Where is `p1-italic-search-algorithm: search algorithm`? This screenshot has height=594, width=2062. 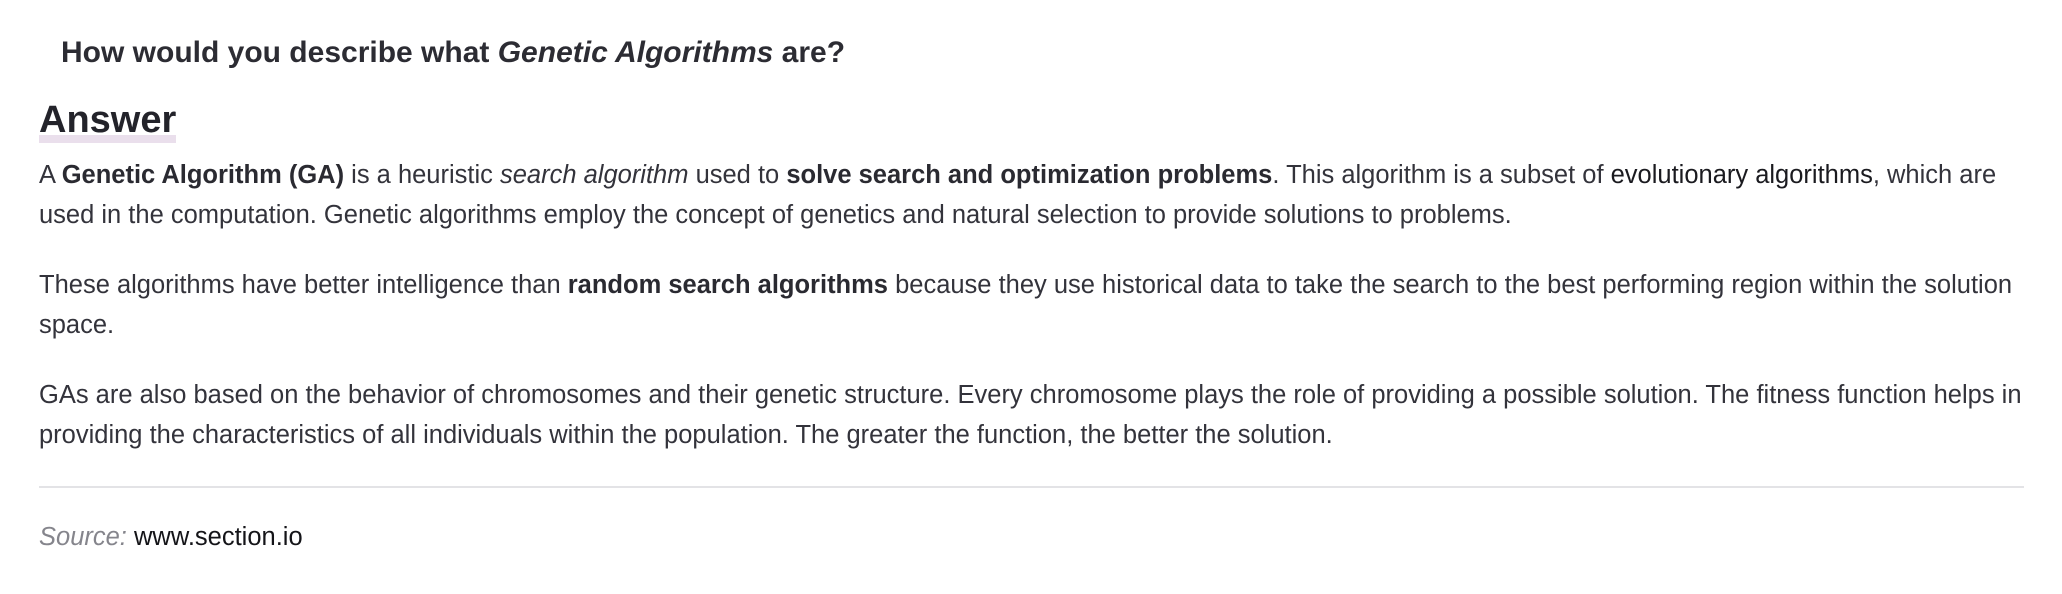
p1-italic-search-algorithm: search algorithm is located at coordinates (594, 175).